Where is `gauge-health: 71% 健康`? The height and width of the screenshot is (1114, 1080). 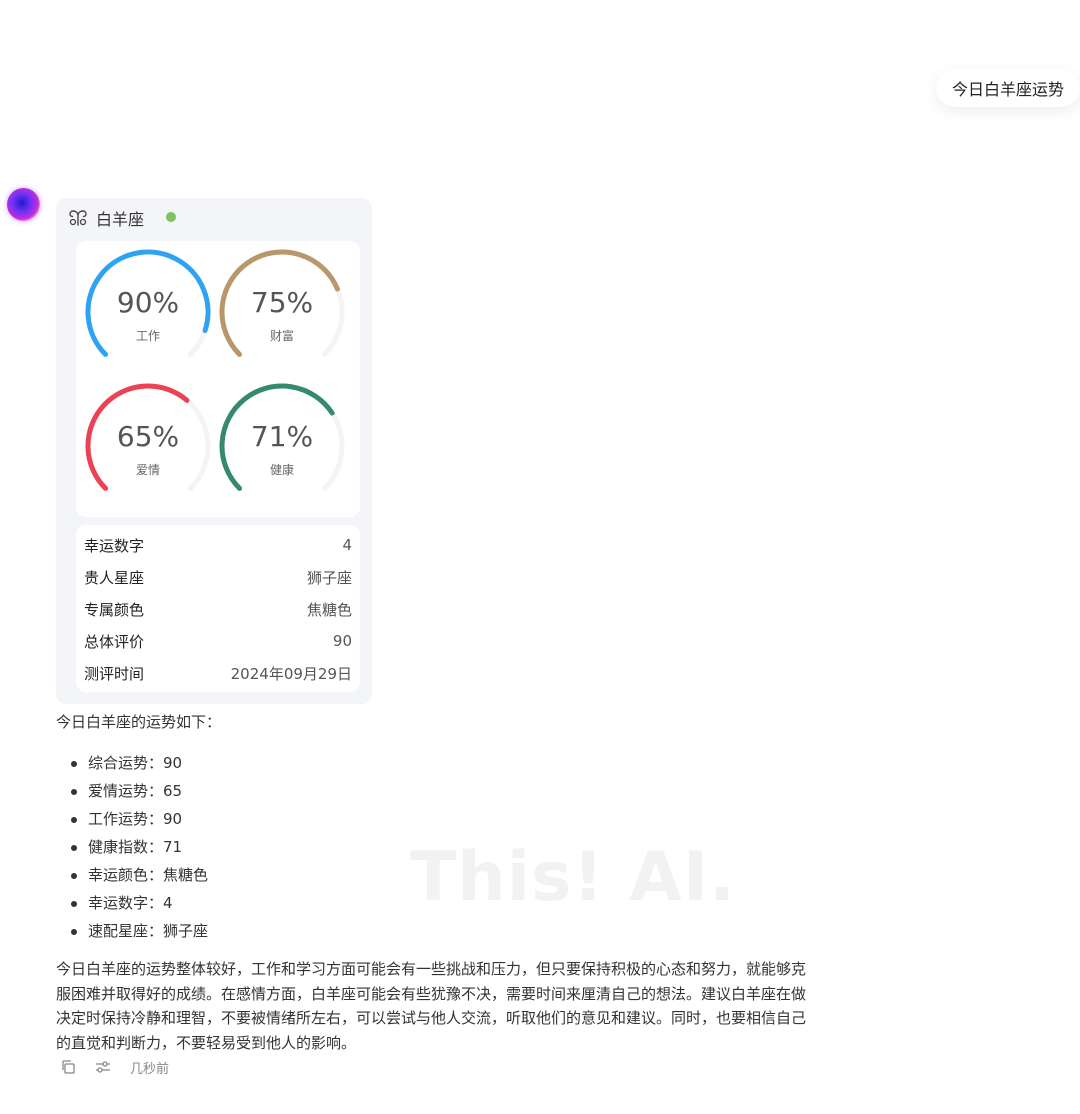
gauge-health: 71% 健康 is located at coordinates (282, 446).